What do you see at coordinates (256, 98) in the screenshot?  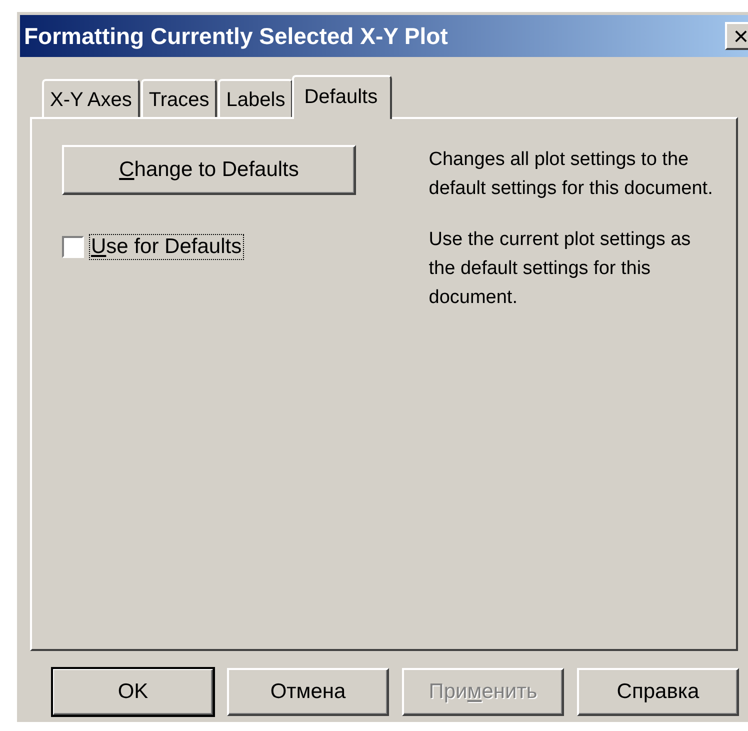 I see `tab: Labels` at bounding box center [256, 98].